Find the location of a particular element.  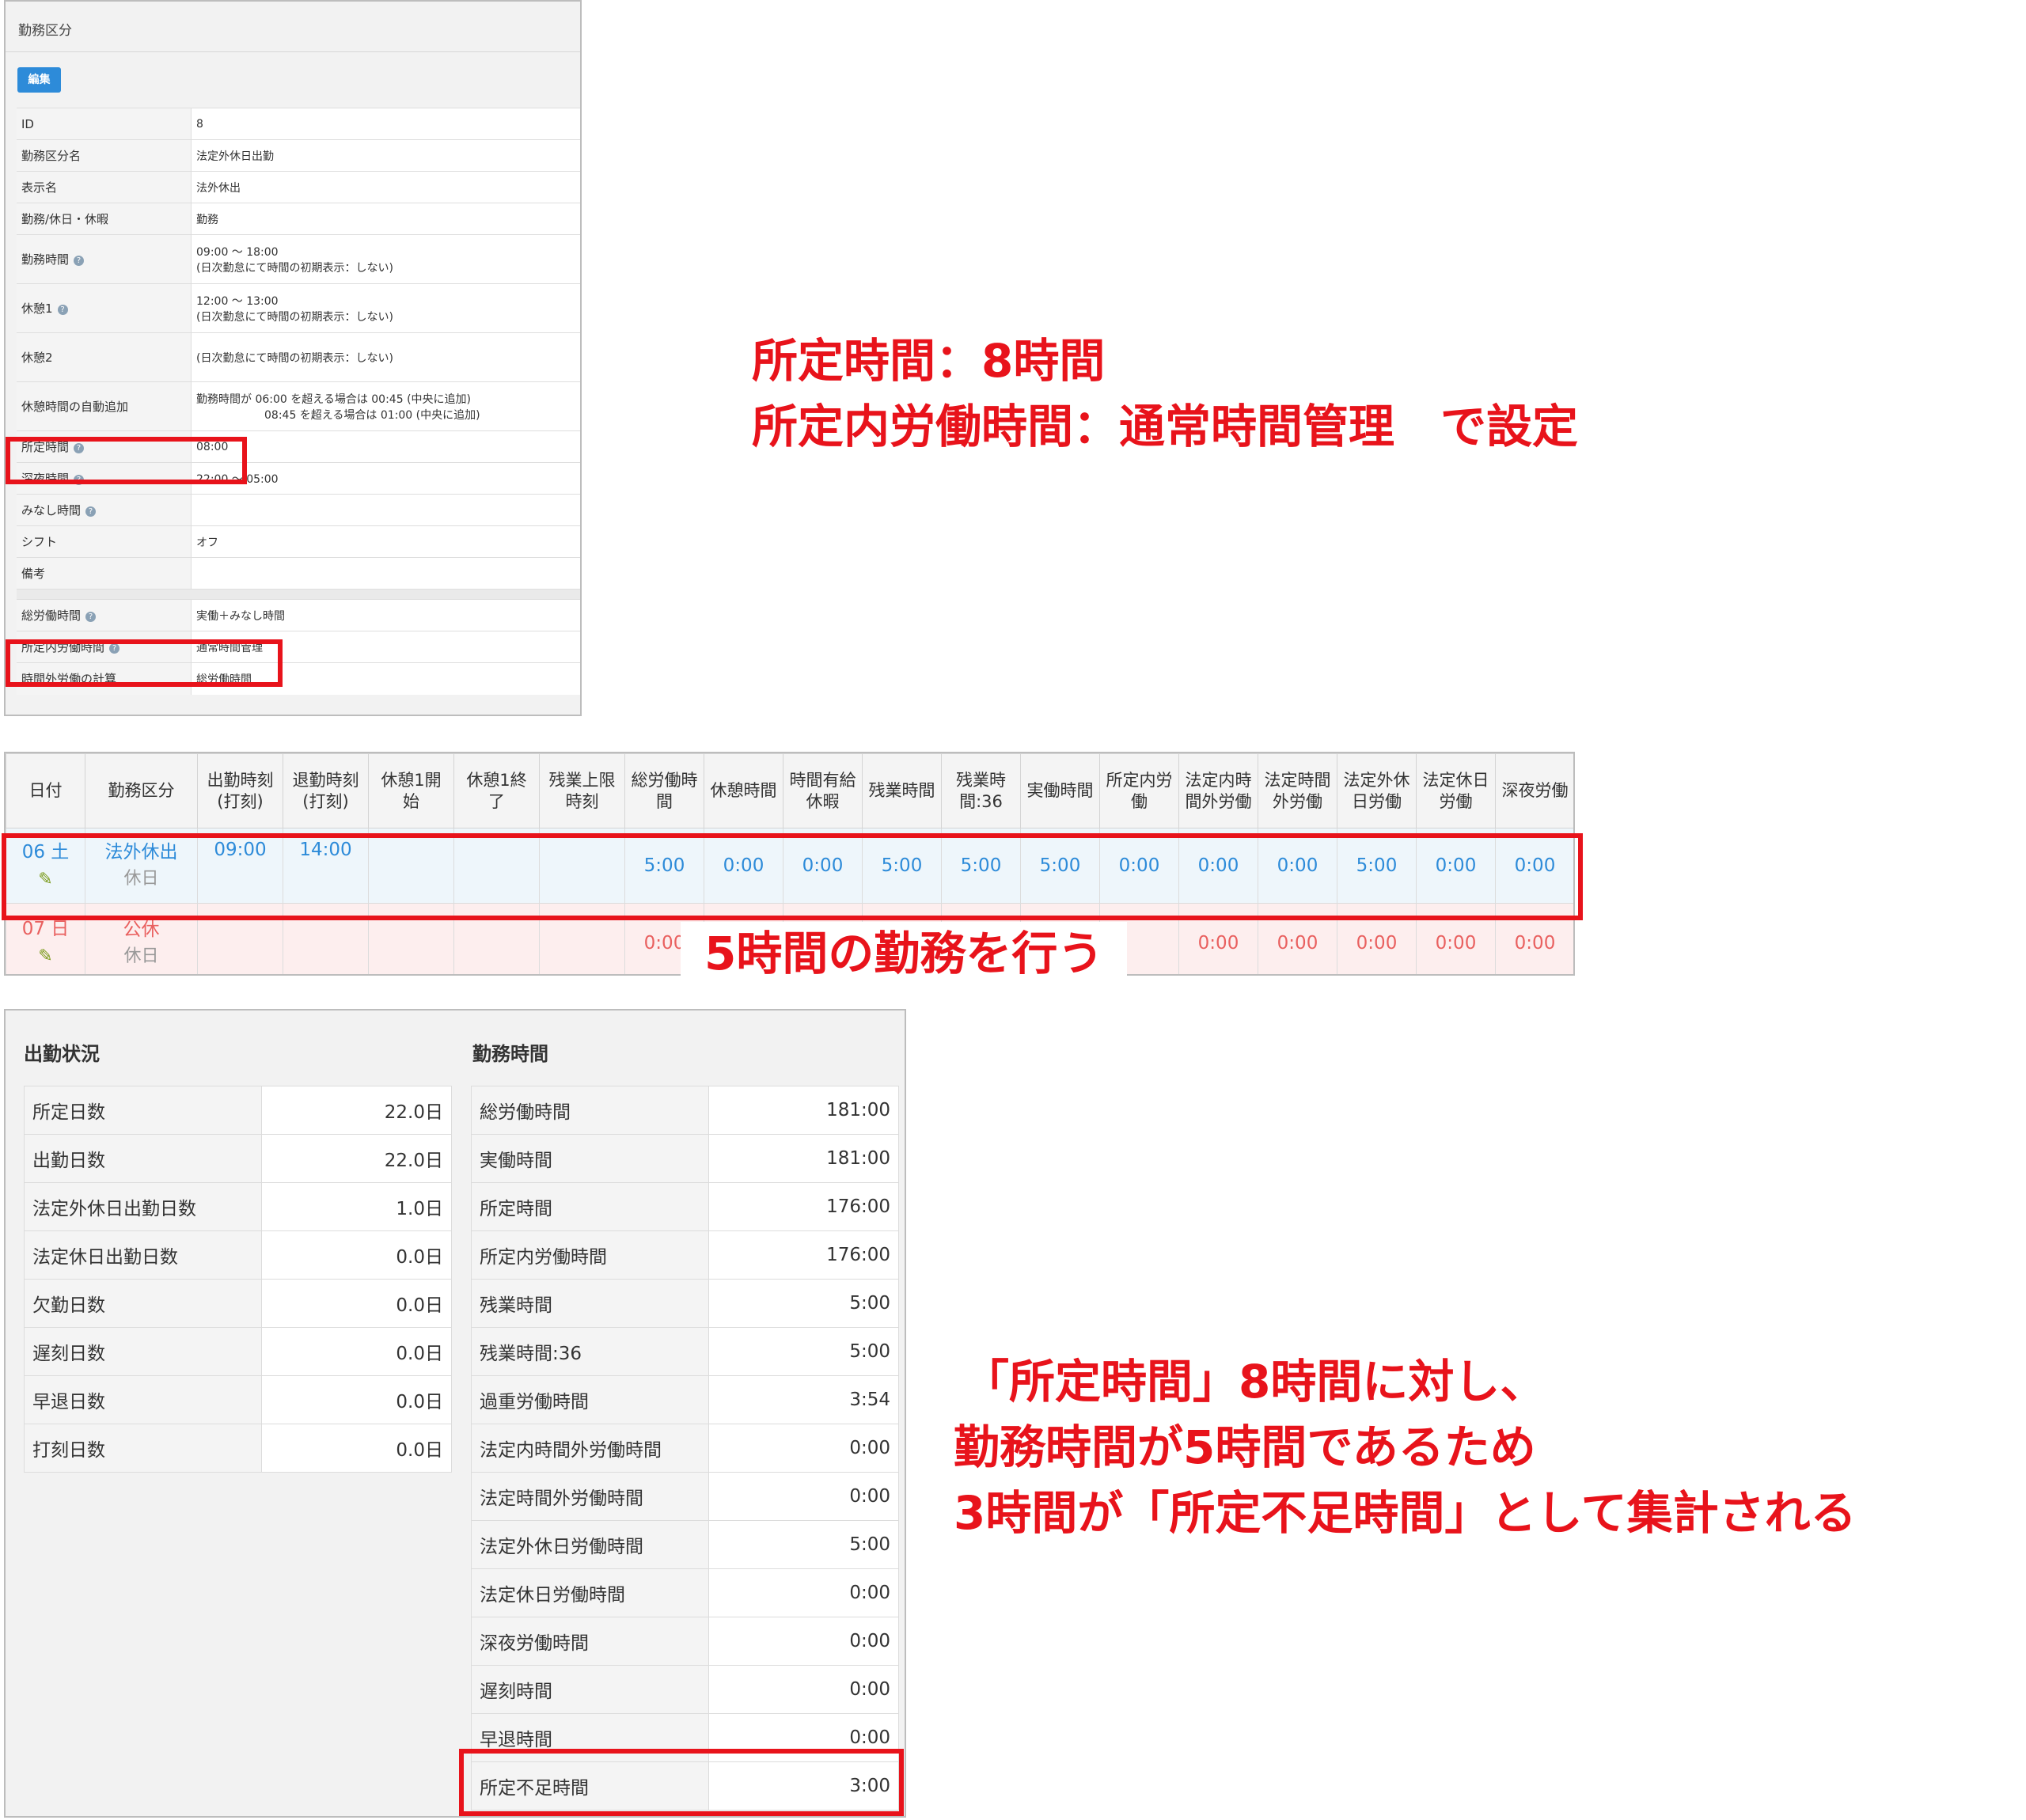

detail-value-cell: 12:00 〜 13:00 (日次勤怠にて時間の初期表示：しない) is located at coordinates (385, 308).